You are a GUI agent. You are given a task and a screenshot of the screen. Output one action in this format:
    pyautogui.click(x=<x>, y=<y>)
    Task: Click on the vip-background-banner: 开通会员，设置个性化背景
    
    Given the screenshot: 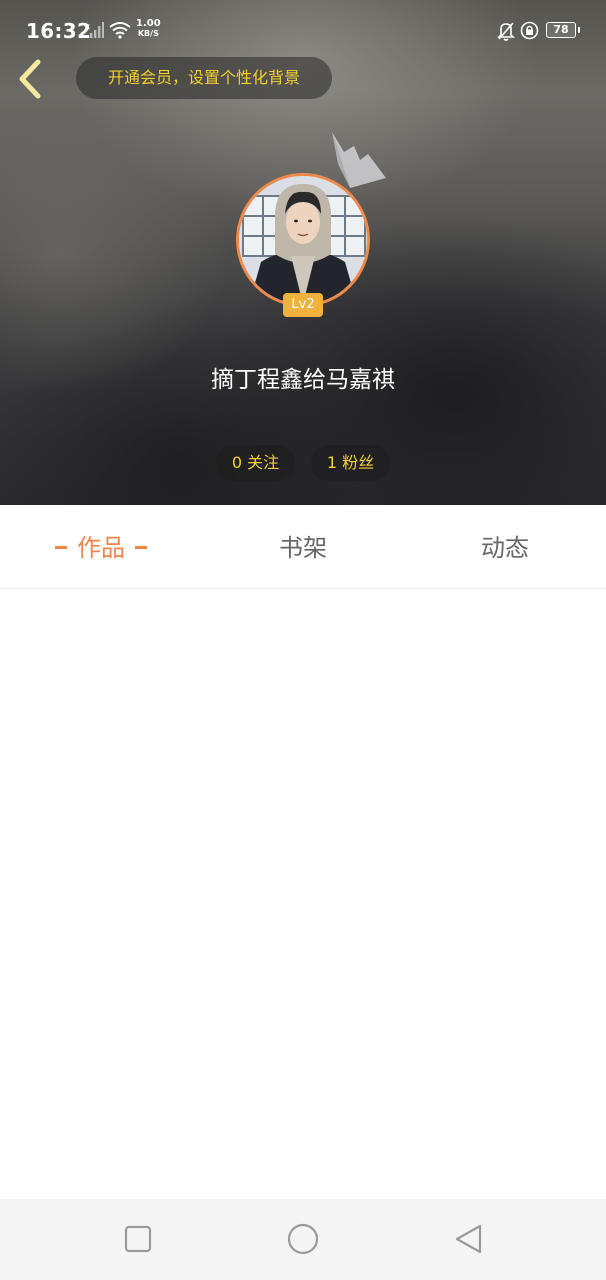 What is the action you would take?
    pyautogui.click(x=204, y=78)
    